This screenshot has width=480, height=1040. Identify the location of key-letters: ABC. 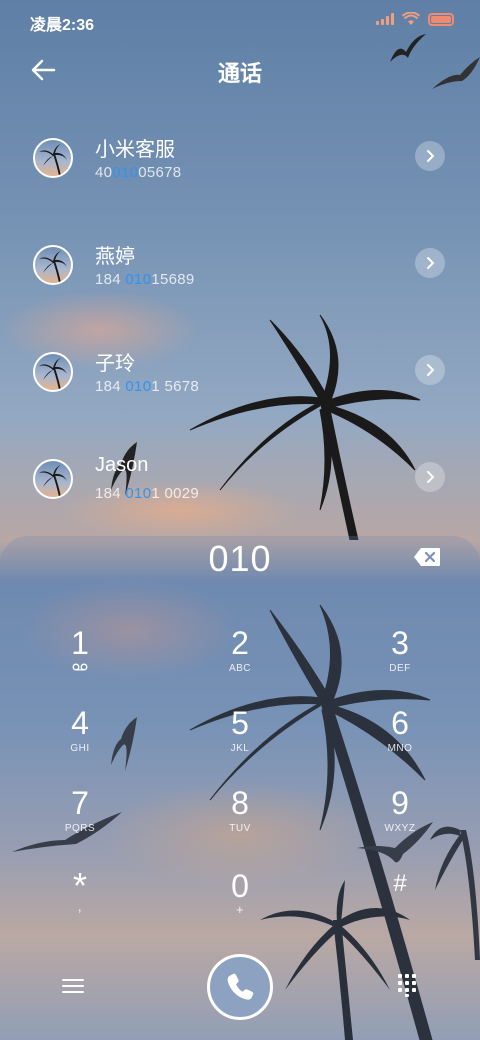
(240, 668).